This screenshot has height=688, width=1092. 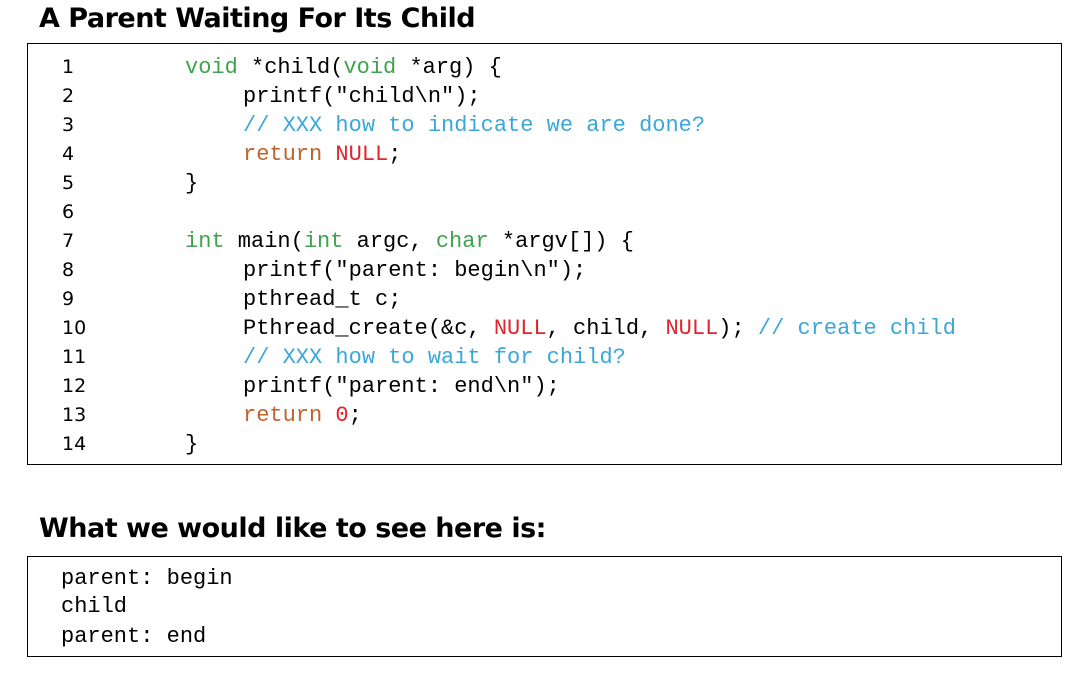 What do you see at coordinates (290, 67) in the screenshot?
I see `code-token-plain: *child(` at bounding box center [290, 67].